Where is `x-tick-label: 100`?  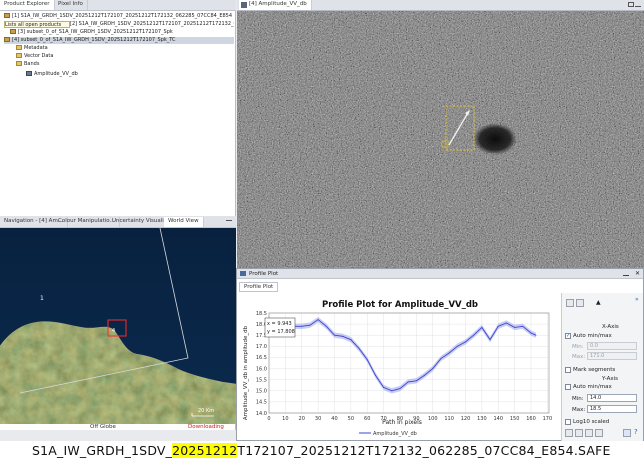 x-tick-label: 100 is located at coordinates (433, 419).